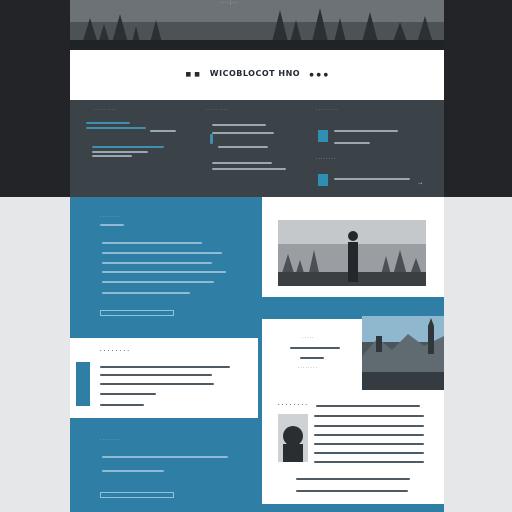 This screenshot has width=512, height=512. Describe the element at coordinates (105, 110) in the screenshot. I see `feature-col1-title: · · · · · · · · ·` at that location.